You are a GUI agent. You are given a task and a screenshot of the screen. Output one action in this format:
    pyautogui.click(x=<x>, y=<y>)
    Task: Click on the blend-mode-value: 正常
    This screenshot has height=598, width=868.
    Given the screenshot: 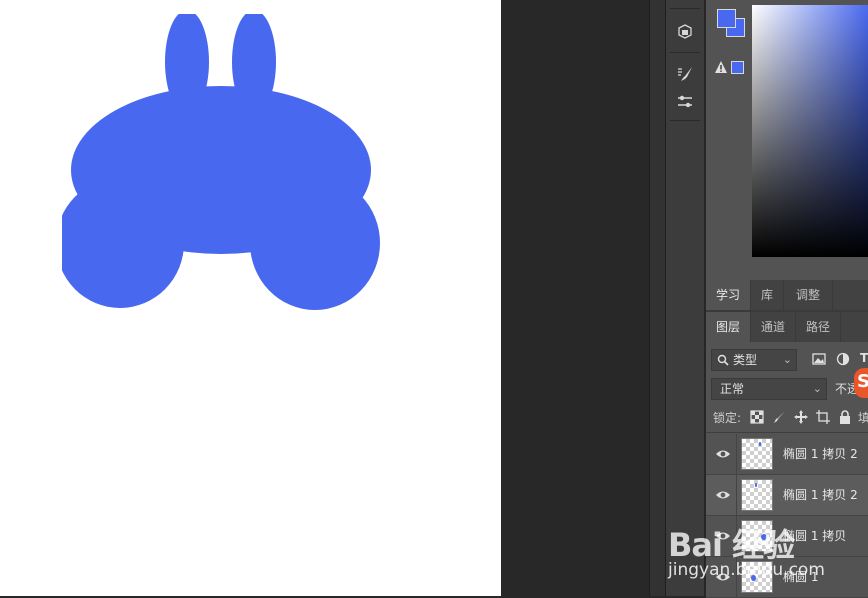 What is the action you would take?
    pyautogui.click(x=732, y=389)
    